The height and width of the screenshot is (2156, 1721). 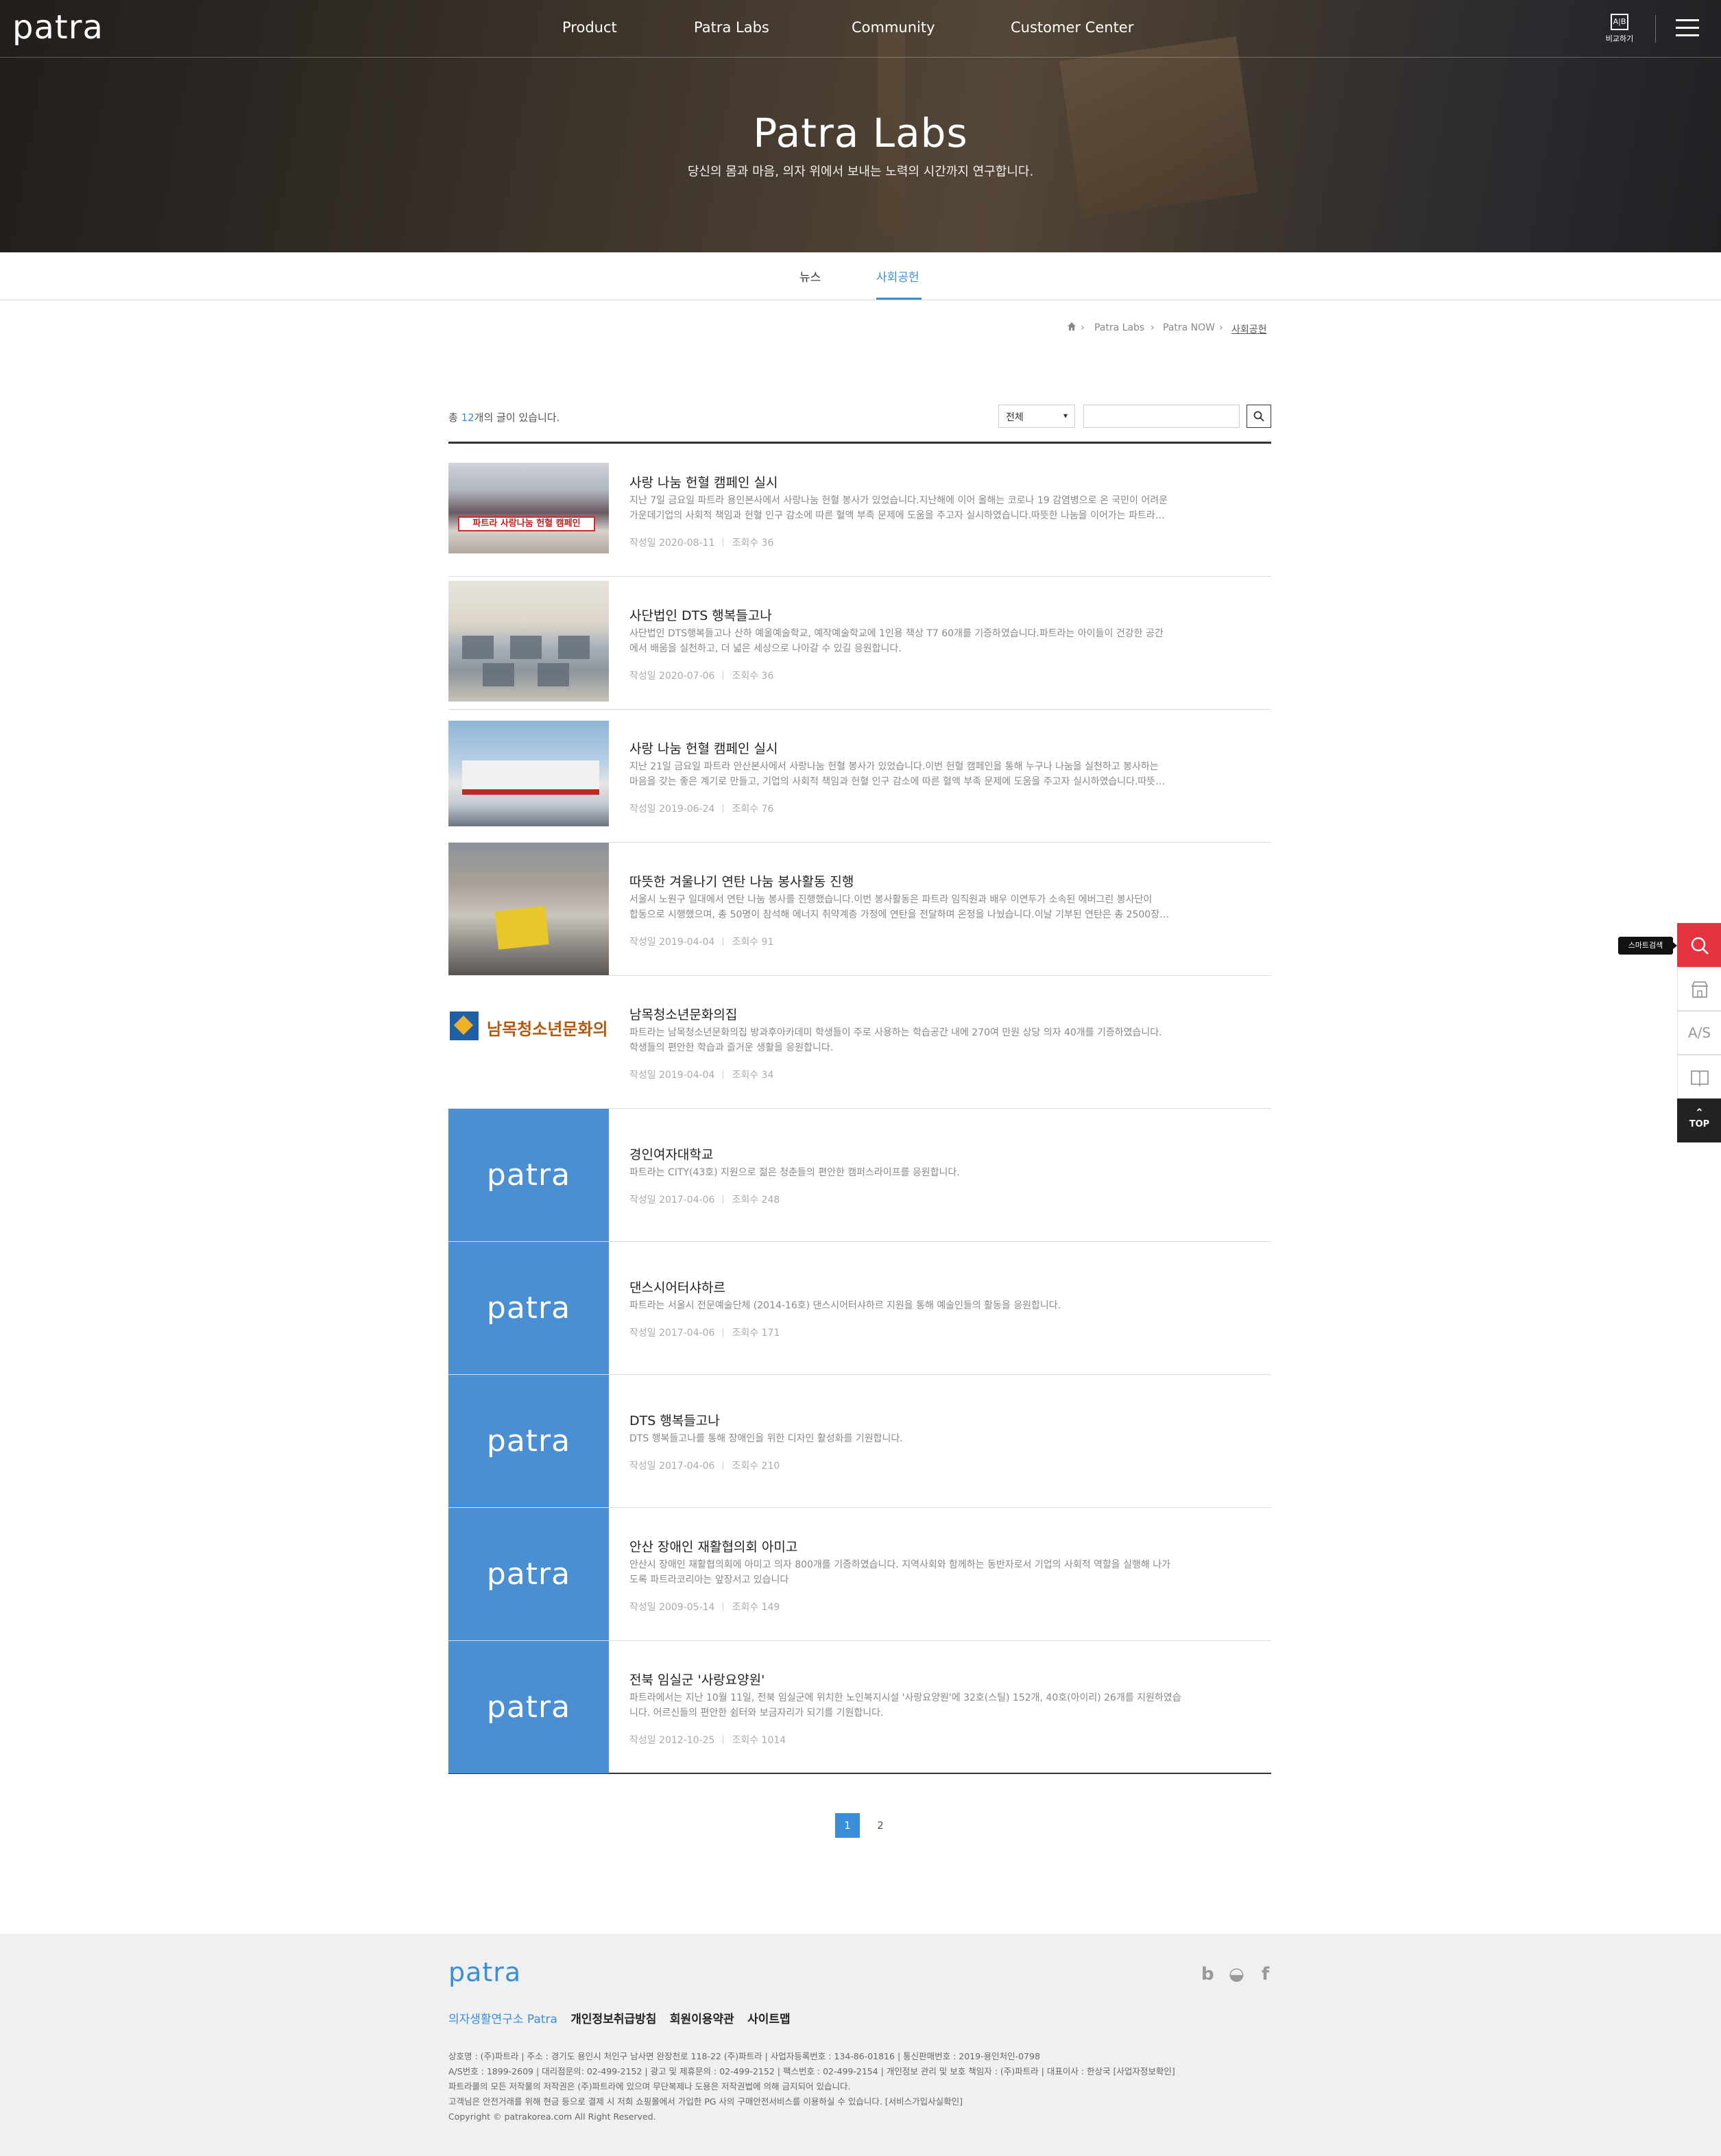 What do you see at coordinates (810, 276) in the screenshot?
I see `tab-news: 뉴스` at bounding box center [810, 276].